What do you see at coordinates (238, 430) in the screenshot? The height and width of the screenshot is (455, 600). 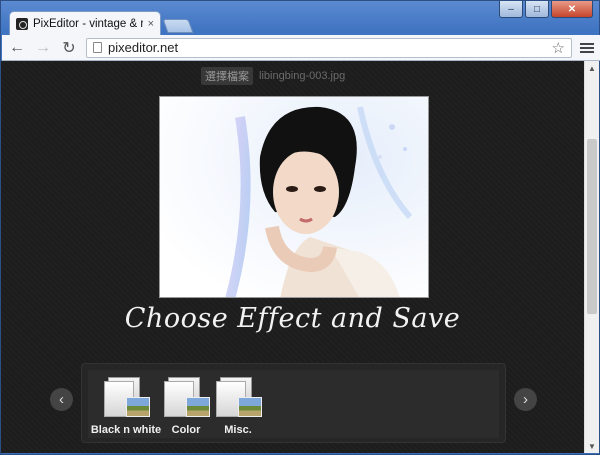 I see `effect-label: Misc.` at bounding box center [238, 430].